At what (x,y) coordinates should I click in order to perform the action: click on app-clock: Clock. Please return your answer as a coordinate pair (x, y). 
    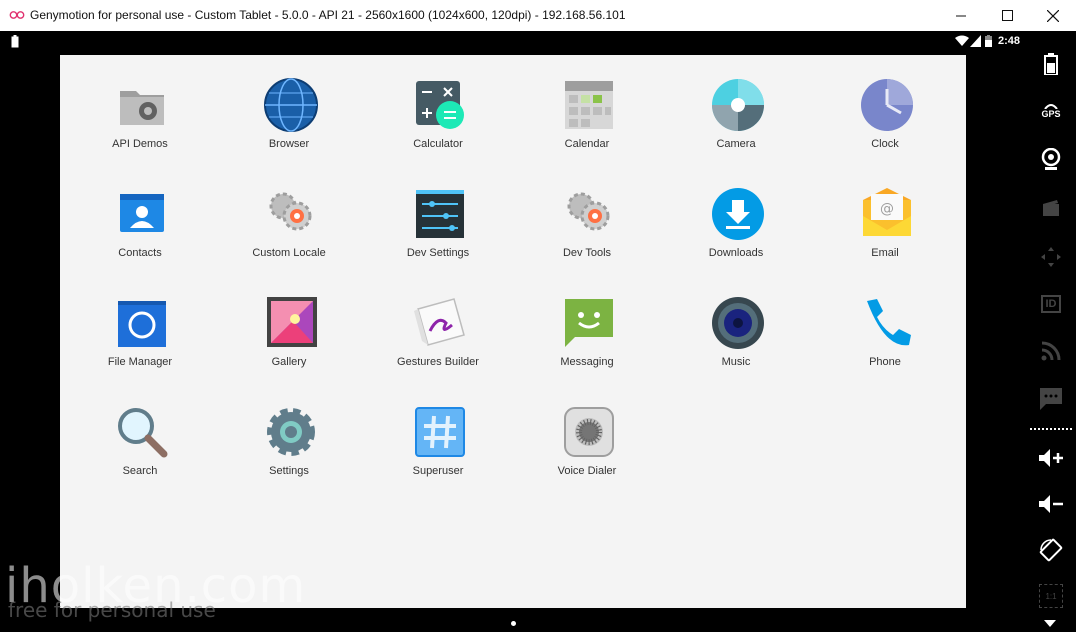
    Looking at the image, I should click on (885, 122).